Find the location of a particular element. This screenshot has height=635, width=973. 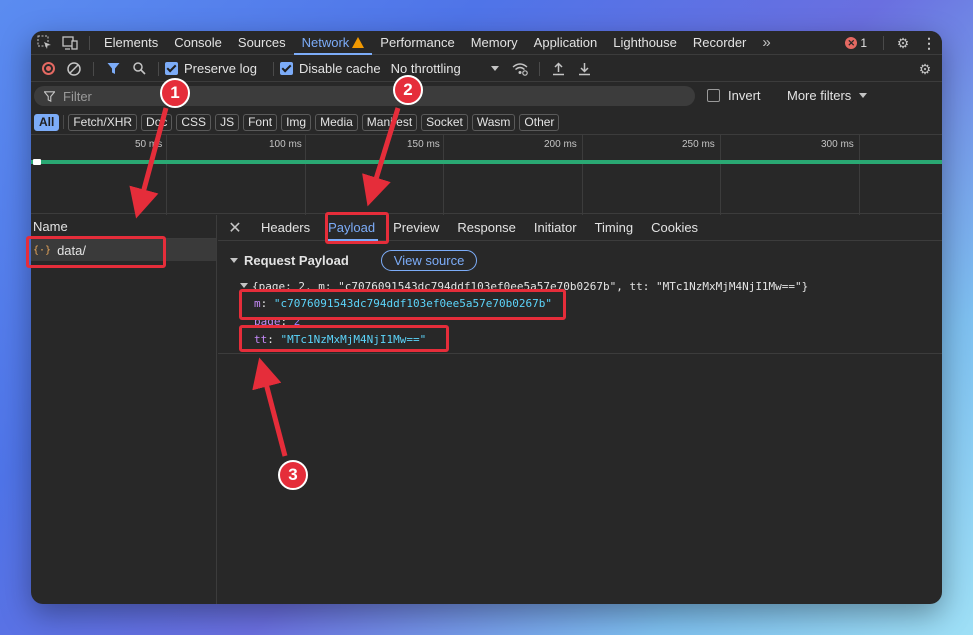

type-filter-all: All is located at coordinates (47, 122).